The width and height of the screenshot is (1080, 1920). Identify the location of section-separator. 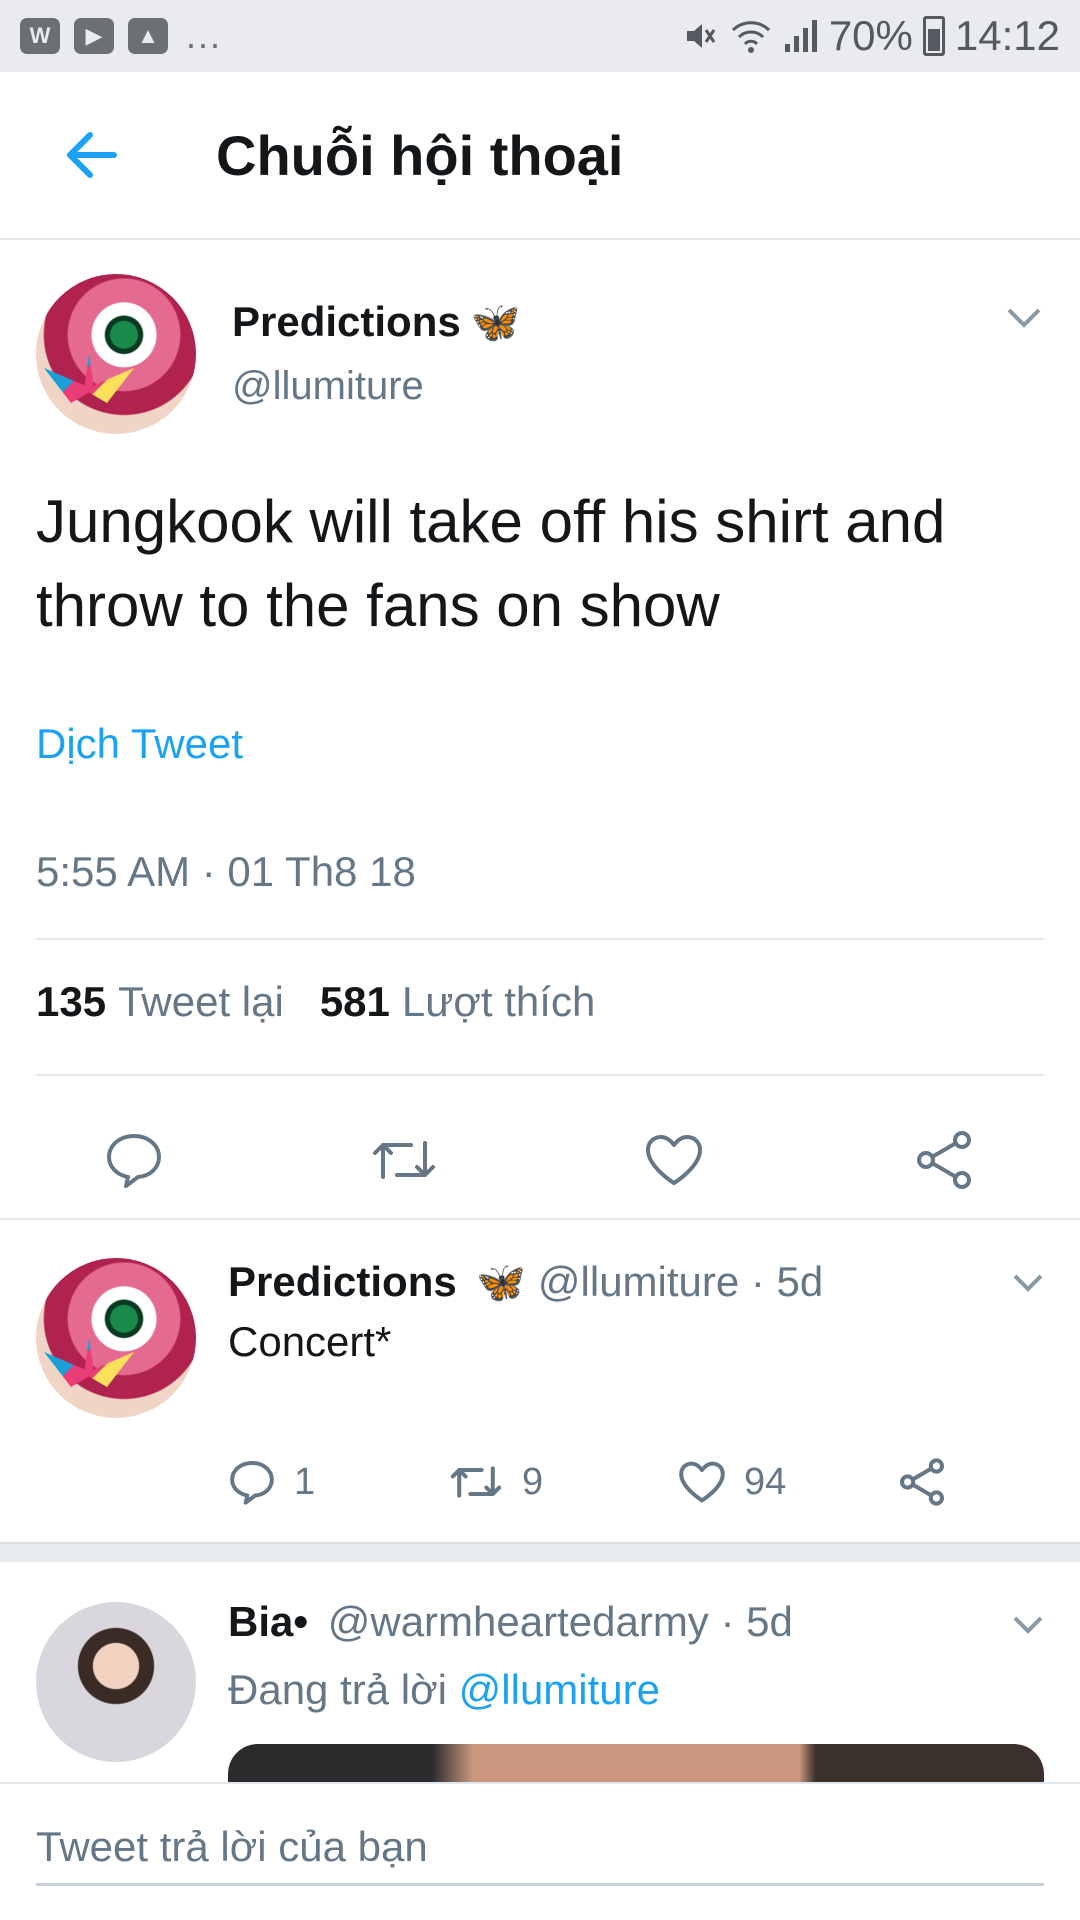
(540, 1552).